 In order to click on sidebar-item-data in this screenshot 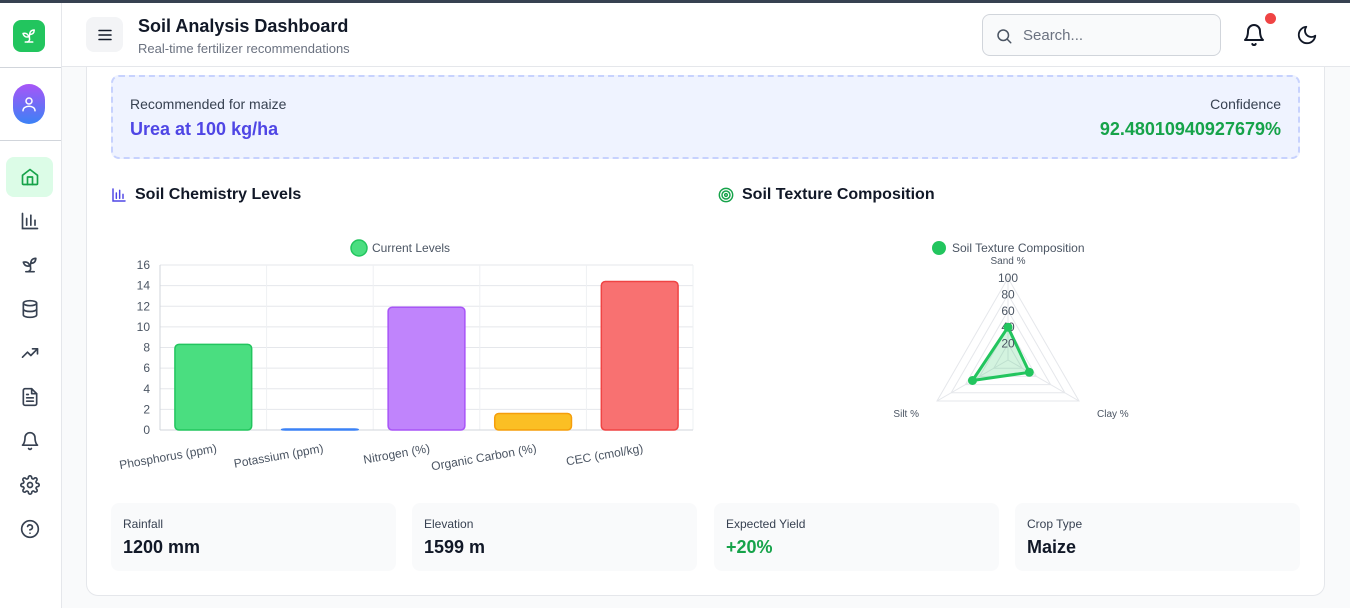, I will do `click(29, 309)`.